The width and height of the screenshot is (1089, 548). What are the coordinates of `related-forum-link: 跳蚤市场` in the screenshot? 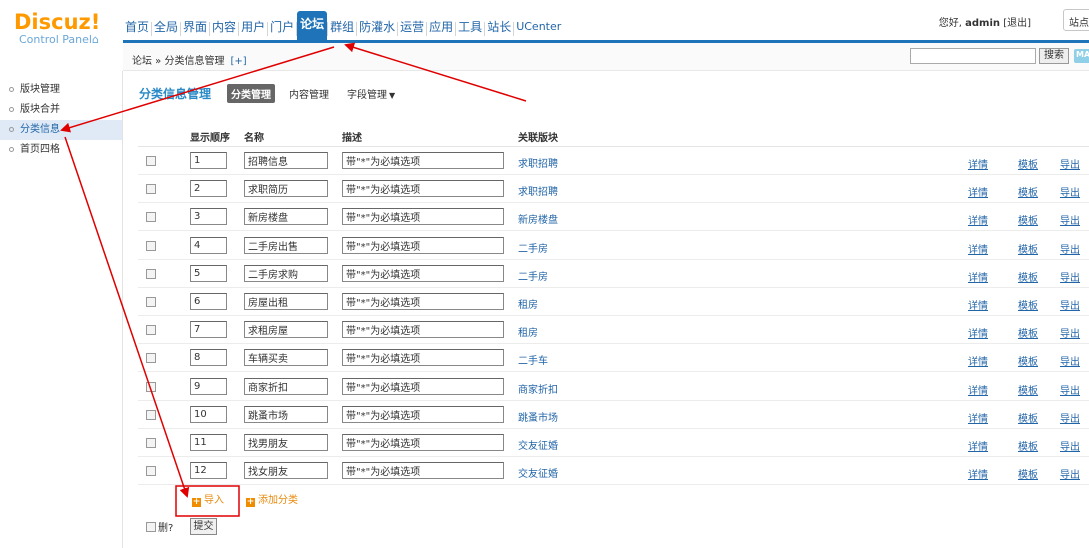 It's located at (538, 416).